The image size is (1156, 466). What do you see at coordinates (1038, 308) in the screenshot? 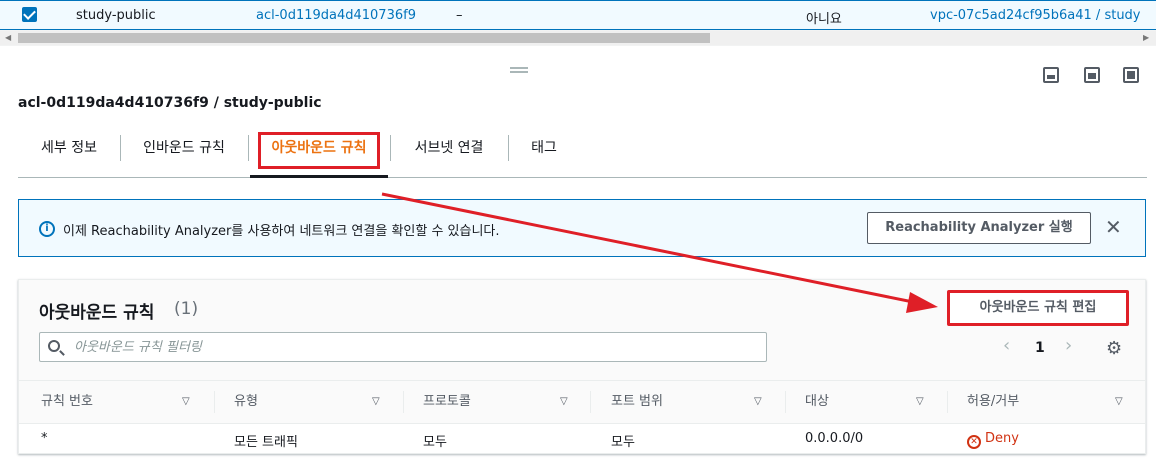
I see `edit-outbound-rules-button: 아웃바운드 규칙 편집` at bounding box center [1038, 308].